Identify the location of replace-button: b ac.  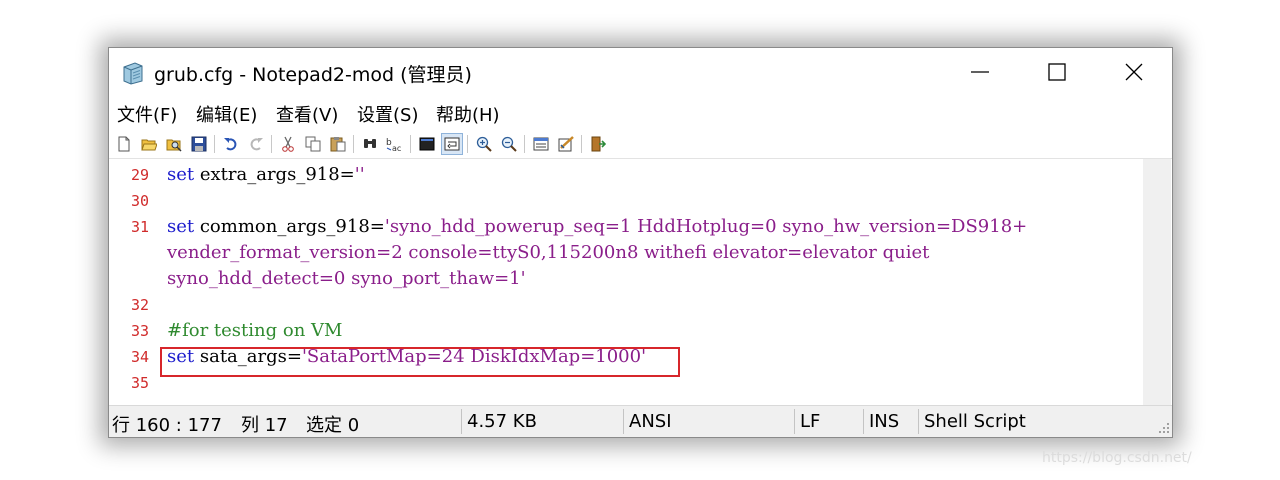
(395, 144).